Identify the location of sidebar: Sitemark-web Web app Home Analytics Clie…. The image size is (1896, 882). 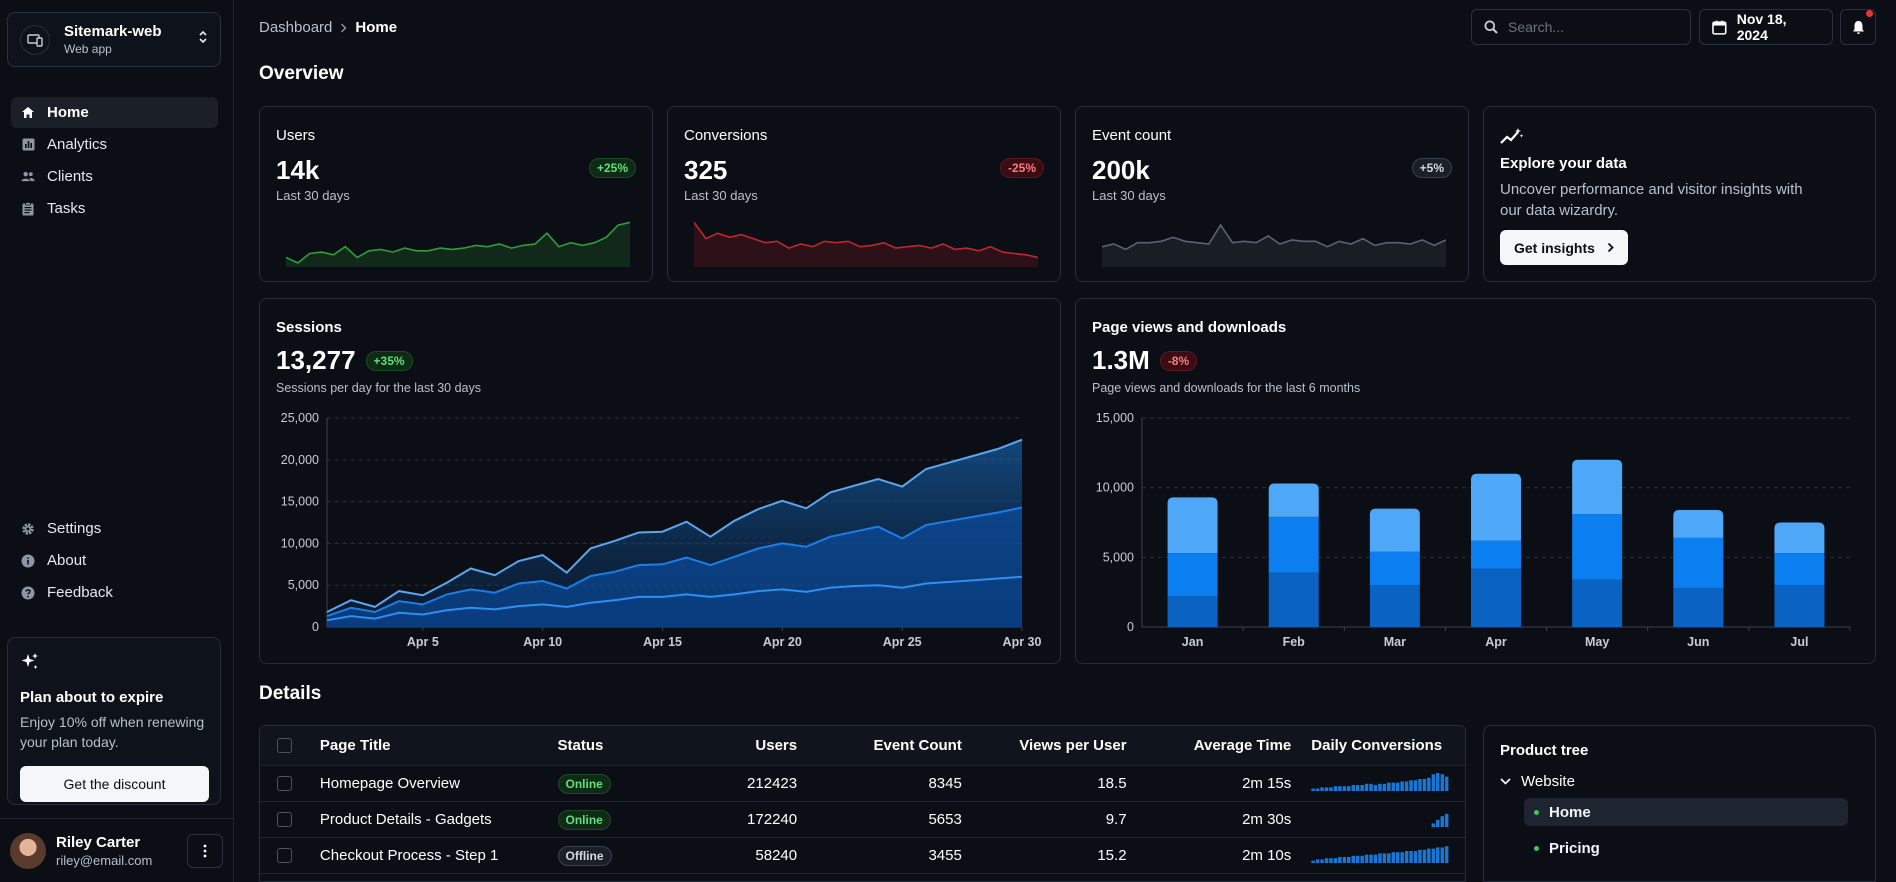
(117, 441).